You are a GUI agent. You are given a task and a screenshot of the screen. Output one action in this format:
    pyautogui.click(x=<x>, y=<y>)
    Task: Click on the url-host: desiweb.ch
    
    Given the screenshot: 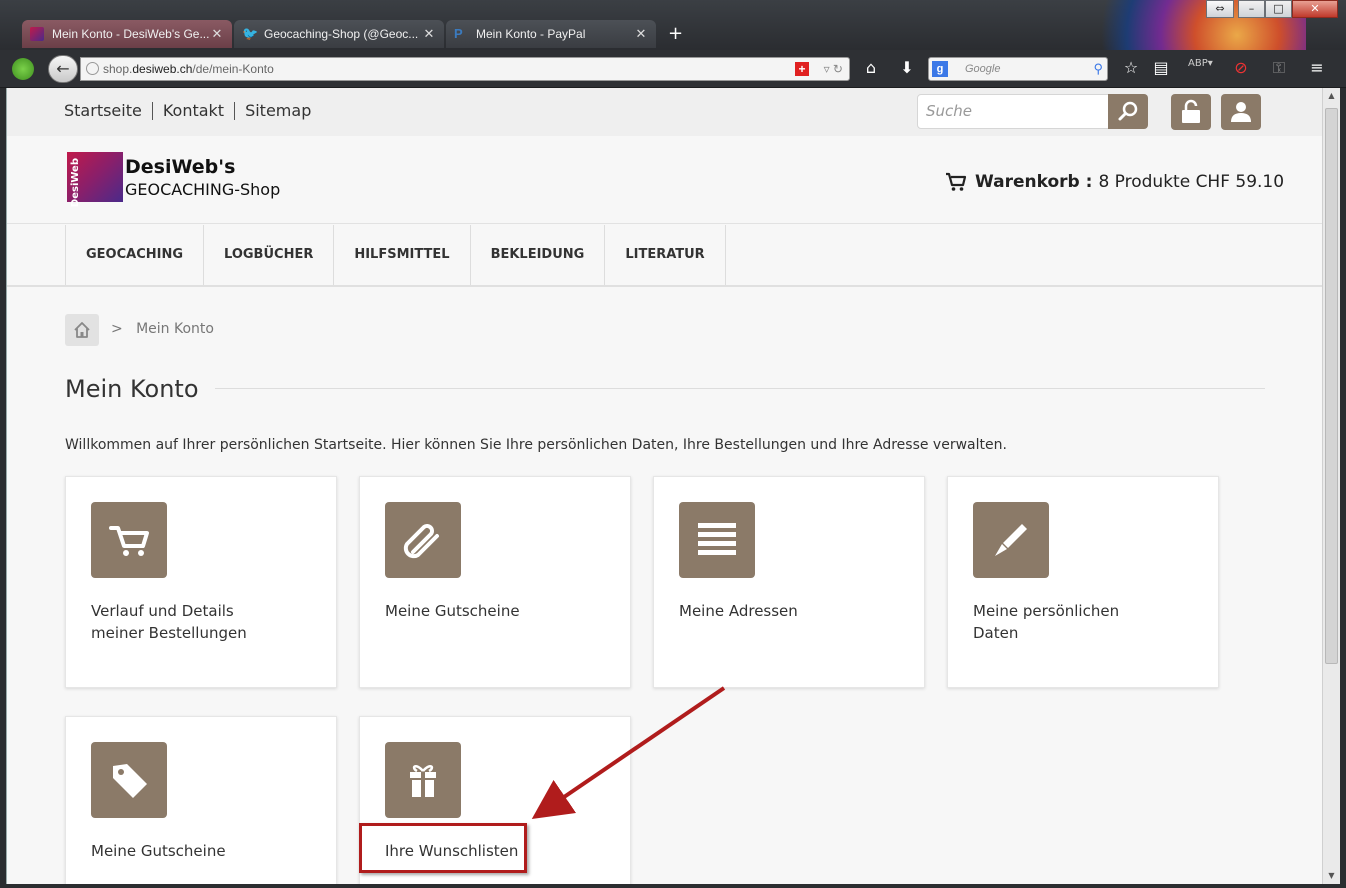 What is the action you would take?
    pyautogui.click(x=162, y=69)
    